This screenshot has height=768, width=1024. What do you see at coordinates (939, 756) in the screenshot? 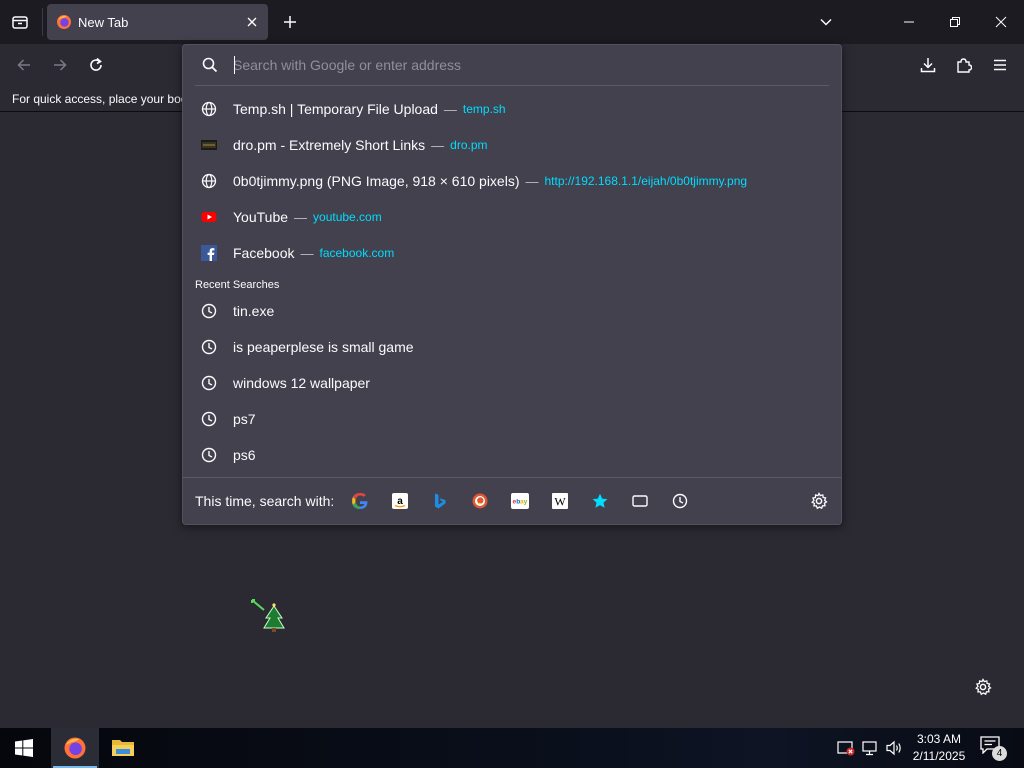
I see `clock-date: 2/11/2025` at bounding box center [939, 756].